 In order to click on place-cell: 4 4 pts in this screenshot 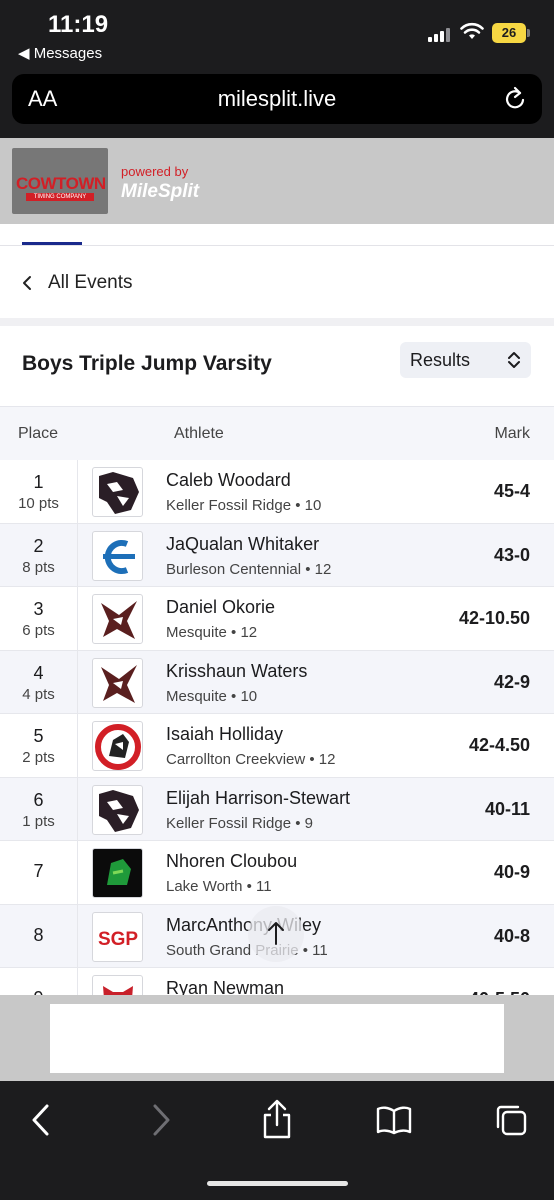, I will do `click(39, 681)`.